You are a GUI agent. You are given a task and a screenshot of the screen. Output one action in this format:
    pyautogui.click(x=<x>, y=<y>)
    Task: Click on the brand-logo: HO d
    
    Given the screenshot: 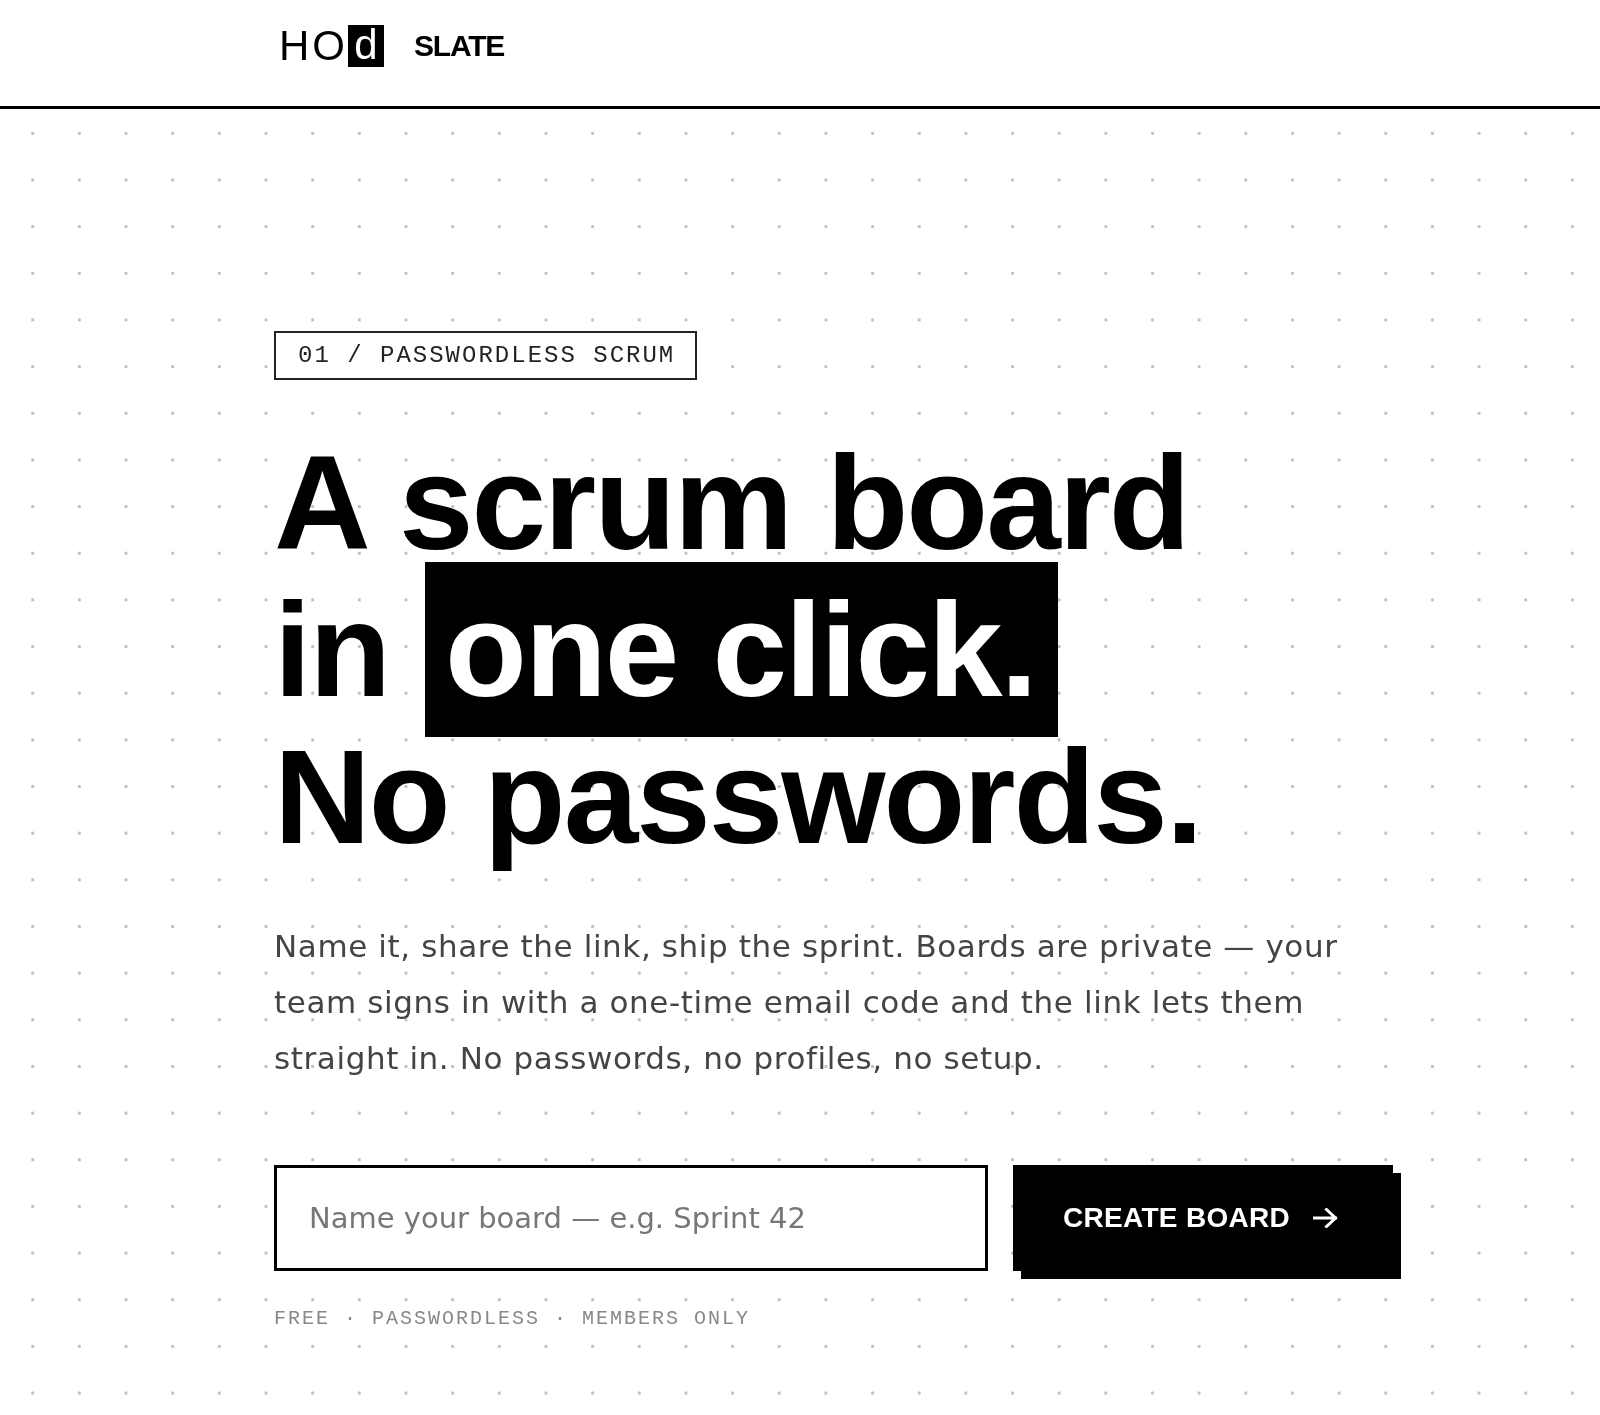 What is the action you would take?
    pyautogui.click(x=331, y=45)
    